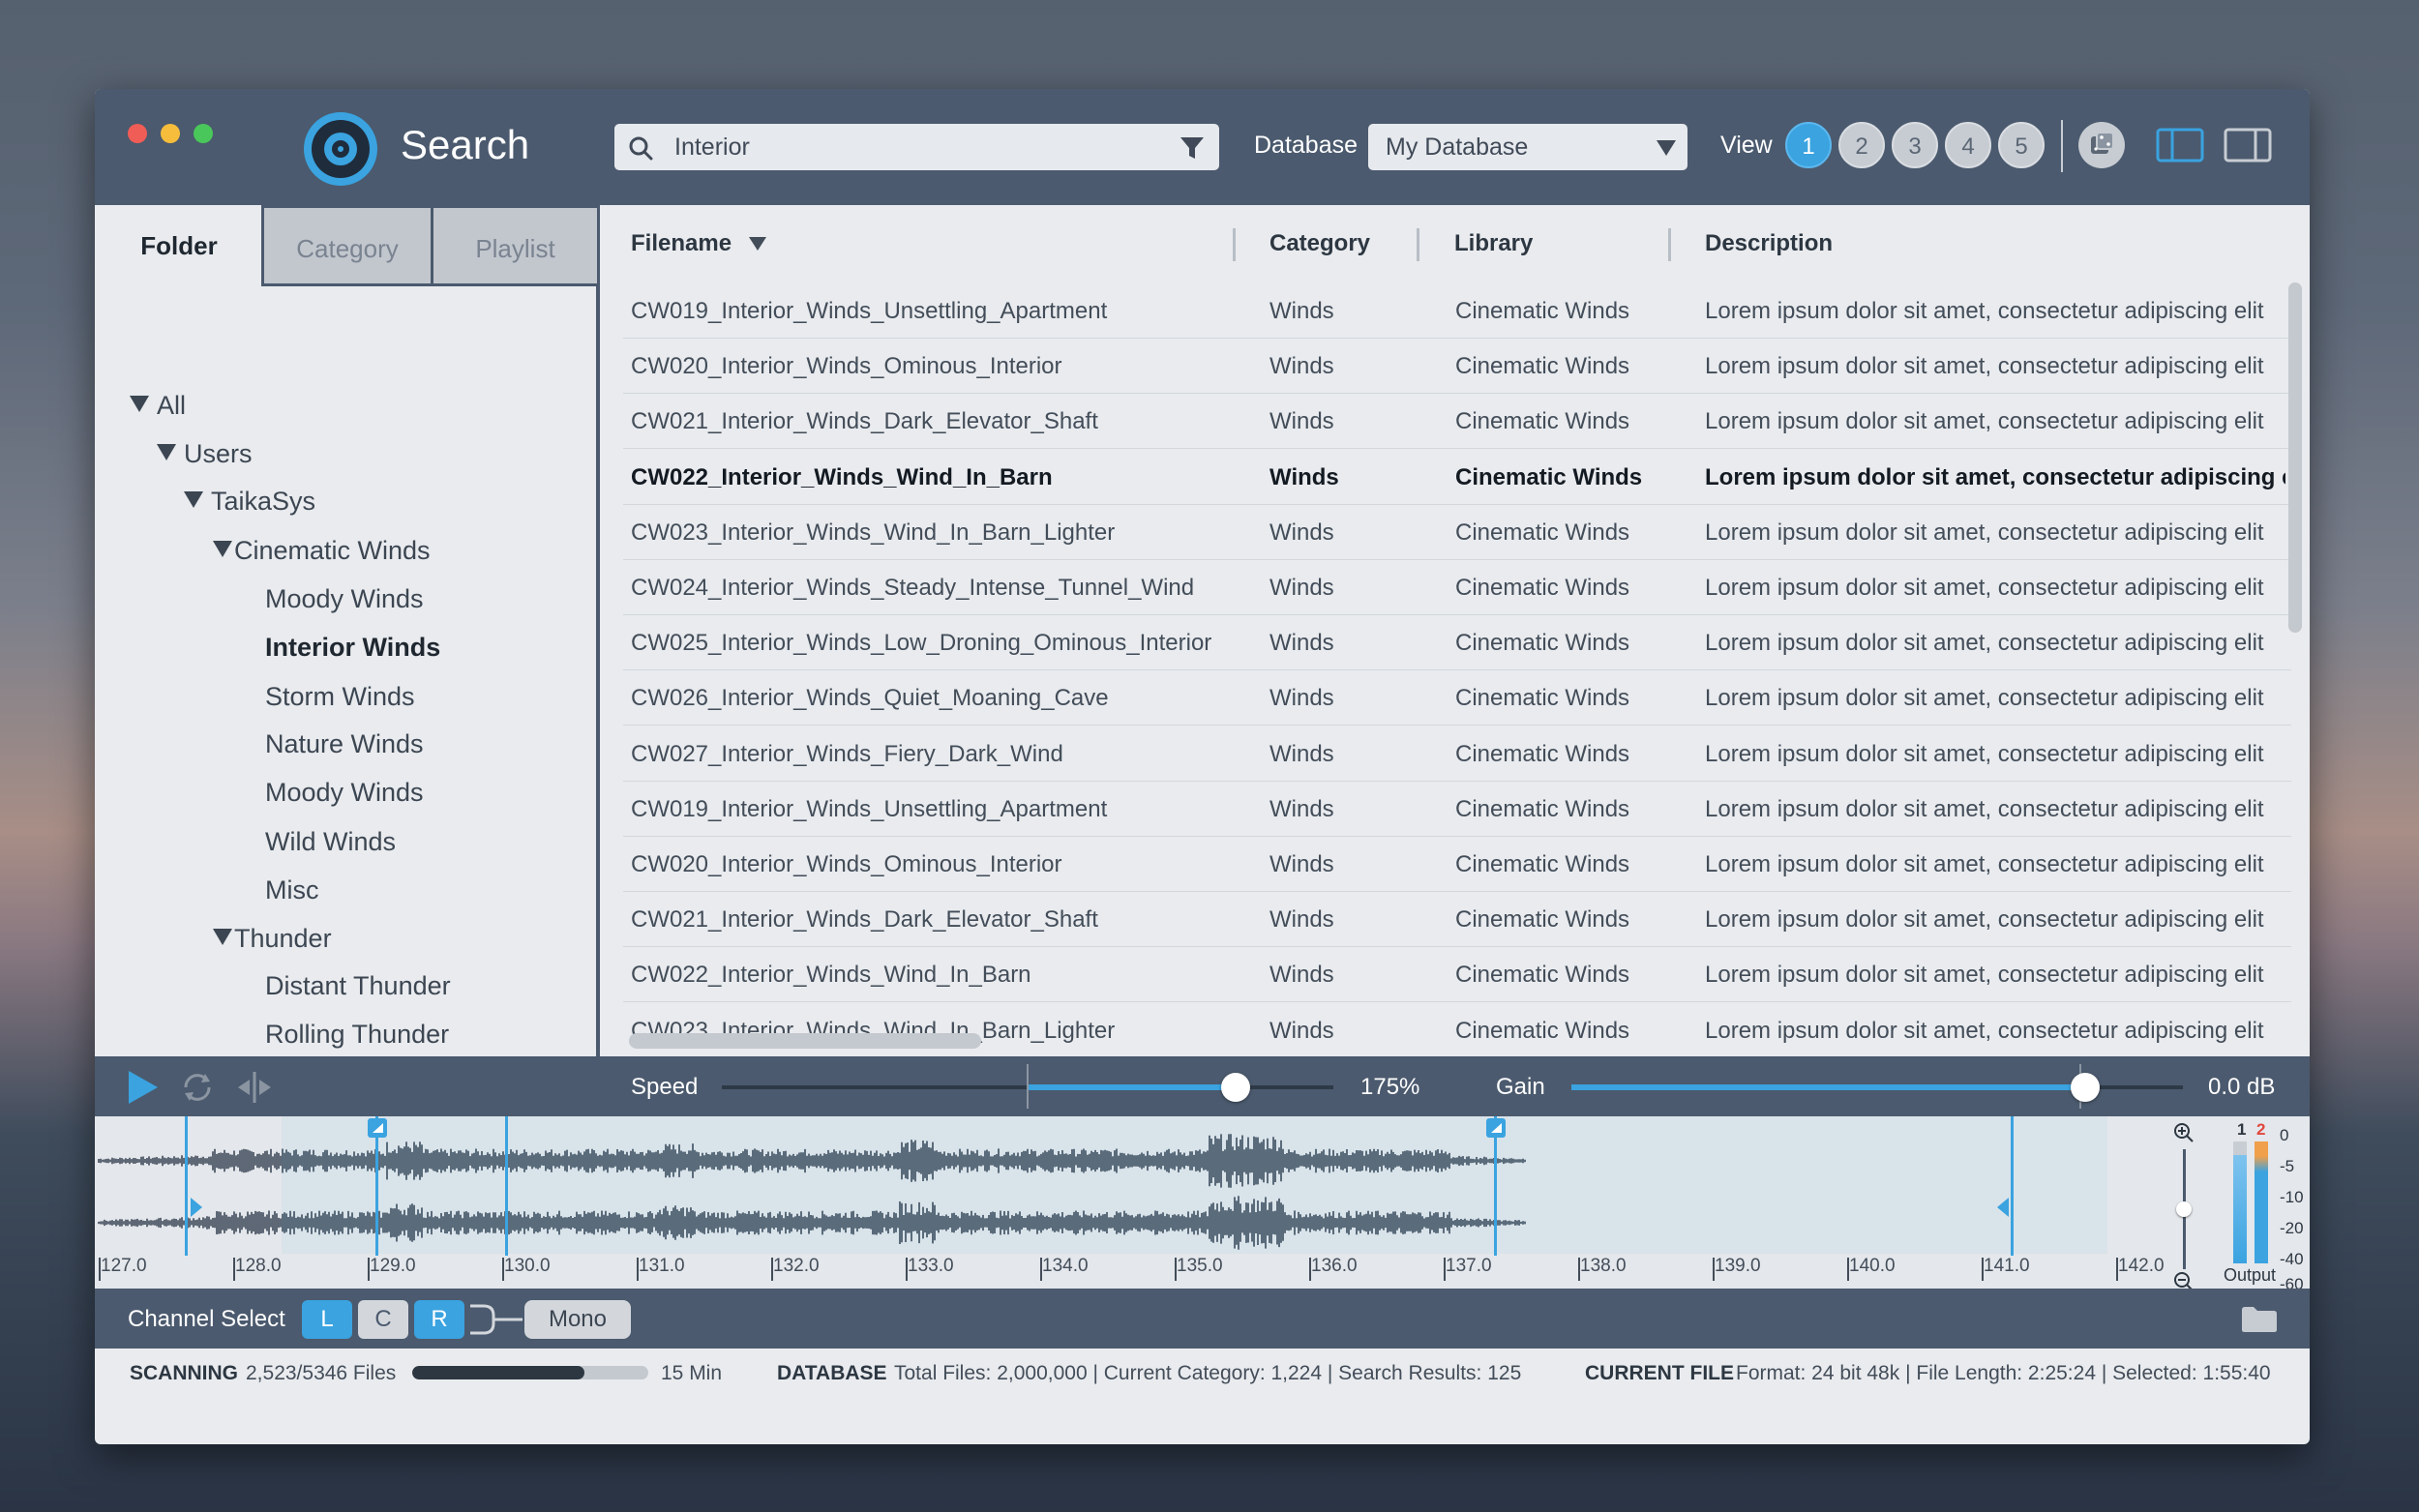 The width and height of the screenshot is (2419, 1512). Describe the element at coordinates (2259, 1319) in the screenshot. I see `folder-icon` at that location.